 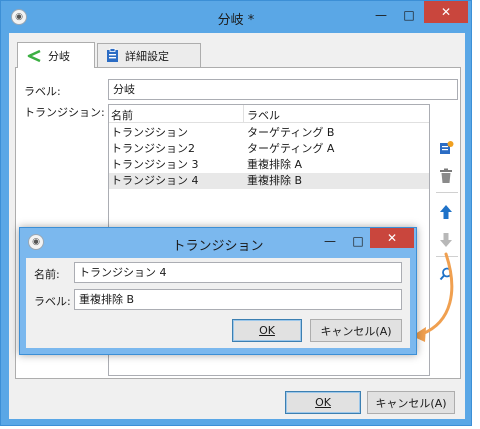 I want to click on column-header-label: ラベル, so click(x=263, y=115).